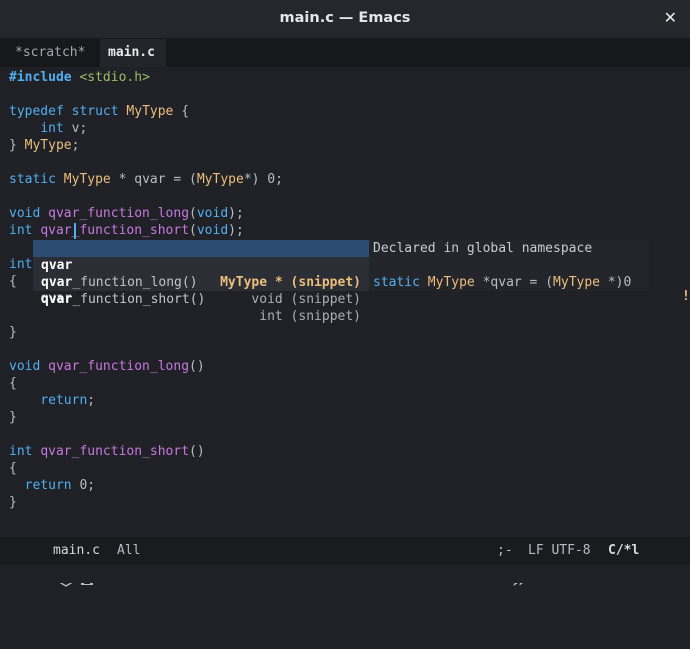  What do you see at coordinates (345, 574) in the screenshot?
I see `echo-area` at bounding box center [345, 574].